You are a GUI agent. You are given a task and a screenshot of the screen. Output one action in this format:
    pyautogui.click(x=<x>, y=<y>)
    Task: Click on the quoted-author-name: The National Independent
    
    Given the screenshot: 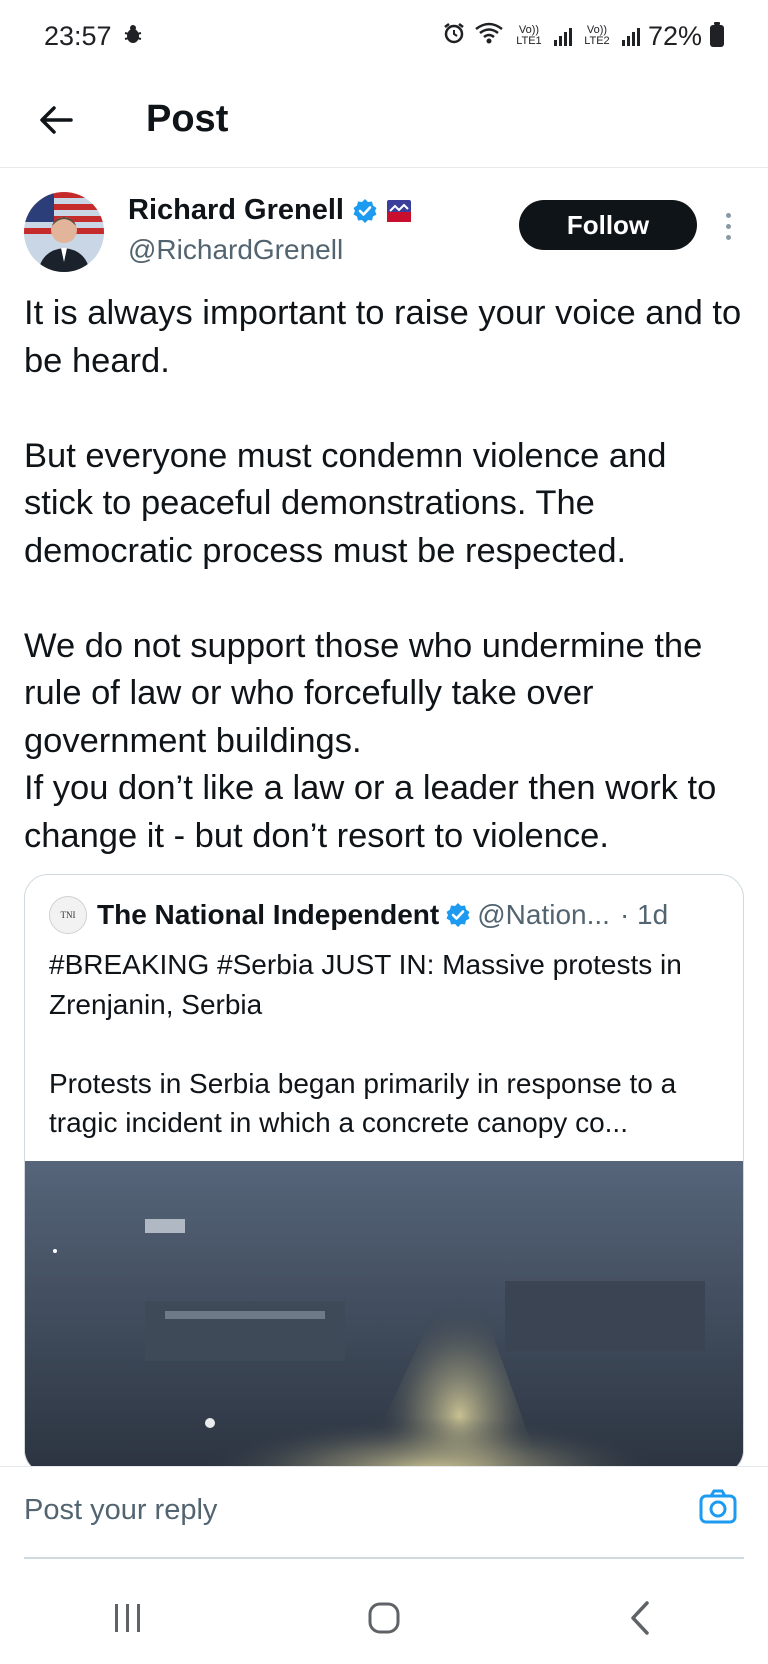 What is the action you would take?
    pyautogui.click(x=268, y=914)
    